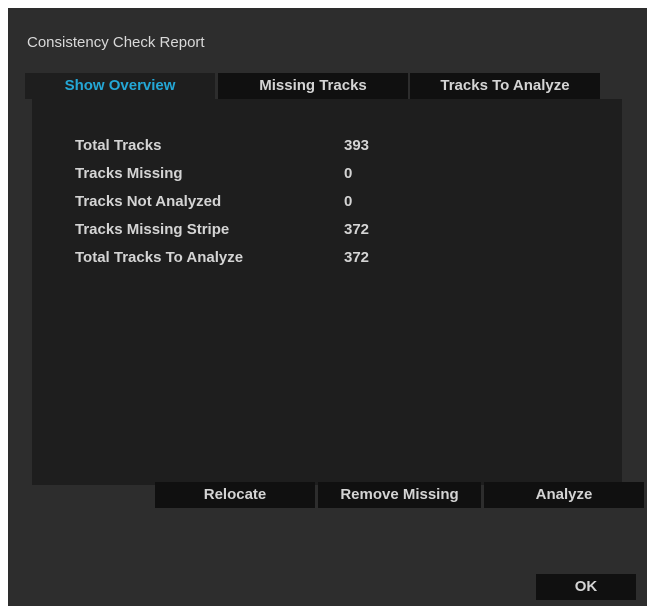 This screenshot has width=654, height=614. I want to click on relocate-button: Relocate, so click(235, 495).